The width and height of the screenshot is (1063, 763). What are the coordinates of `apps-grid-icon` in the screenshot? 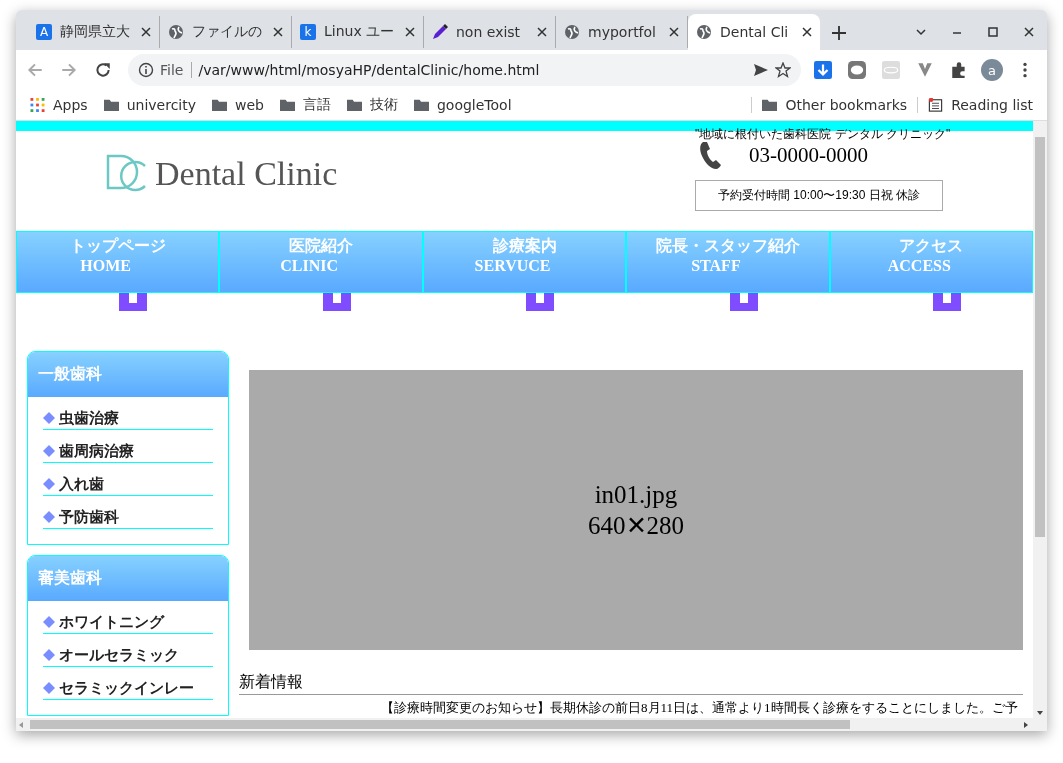 It's located at (37, 105).